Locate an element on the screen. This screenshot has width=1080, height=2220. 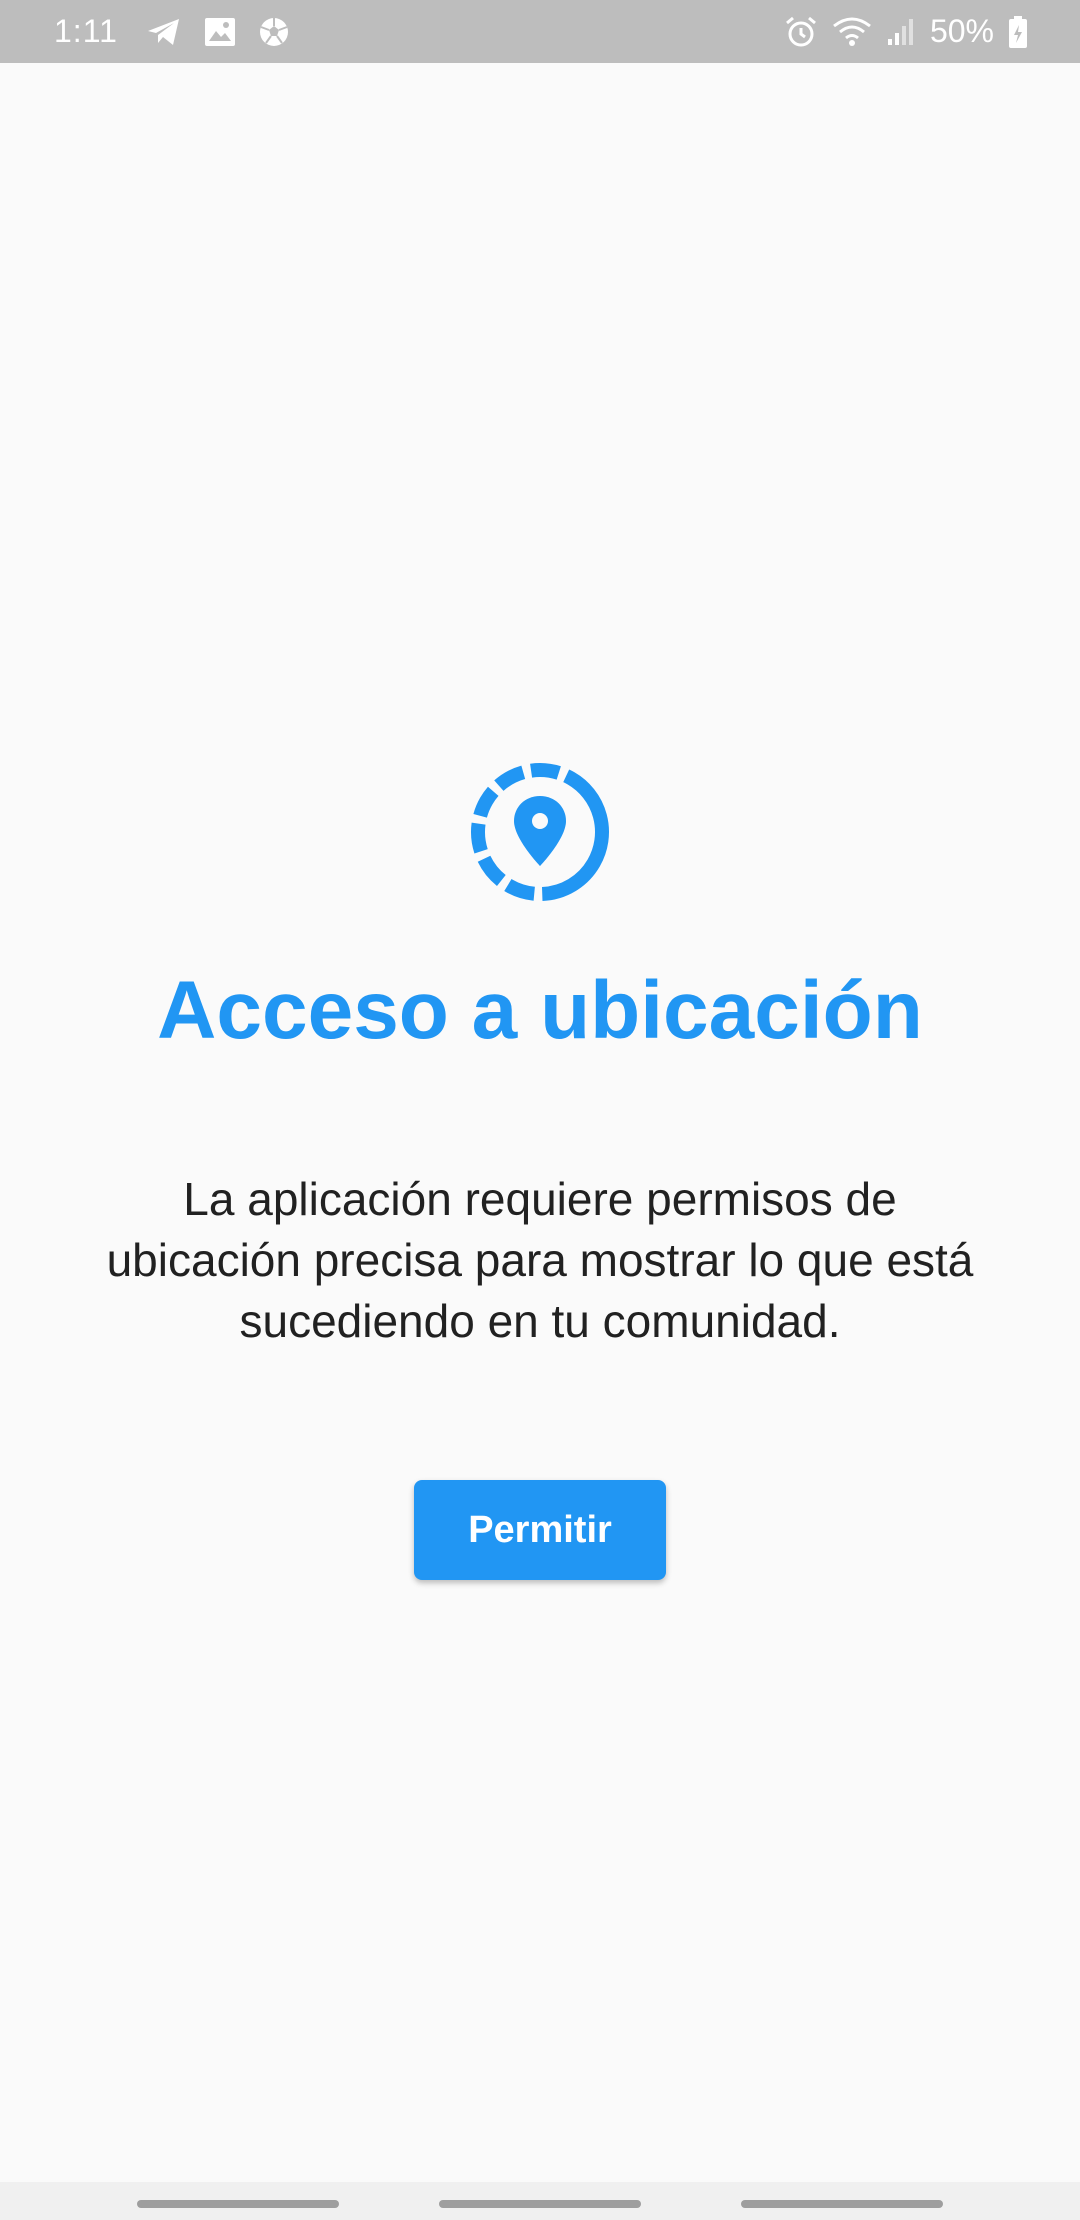
status-bar-left: 1:11 is located at coordinates (172, 31).